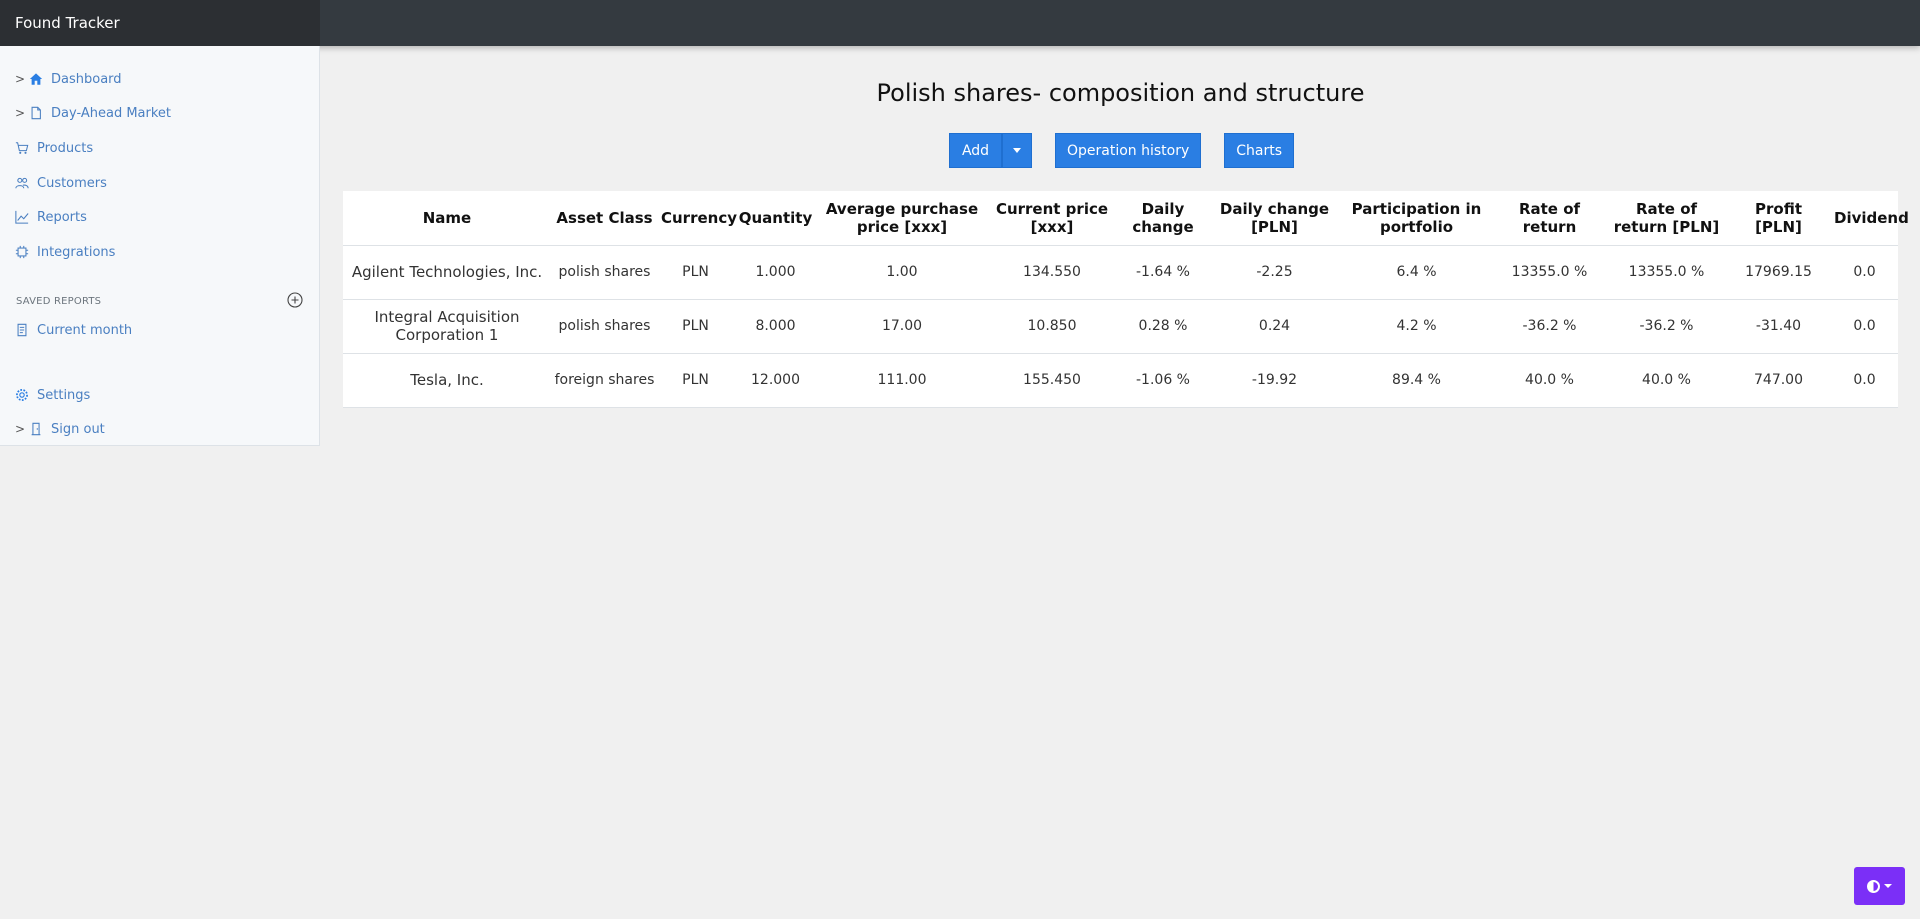  Describe the element at coordinates (59, 301) in the screenshot. I see `saved-reports-heading: SAVED REPORTS` at that location.